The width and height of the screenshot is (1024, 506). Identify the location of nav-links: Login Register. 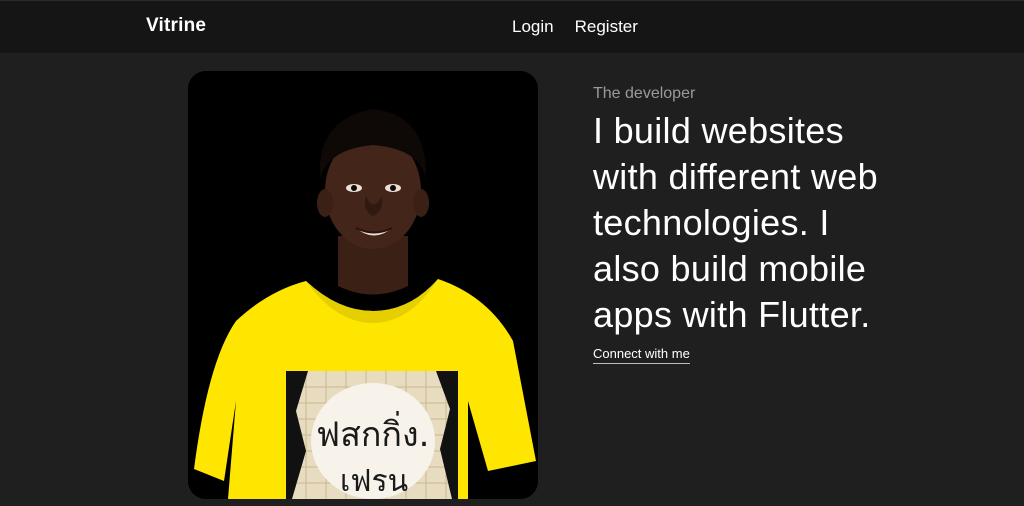
(575, 27).